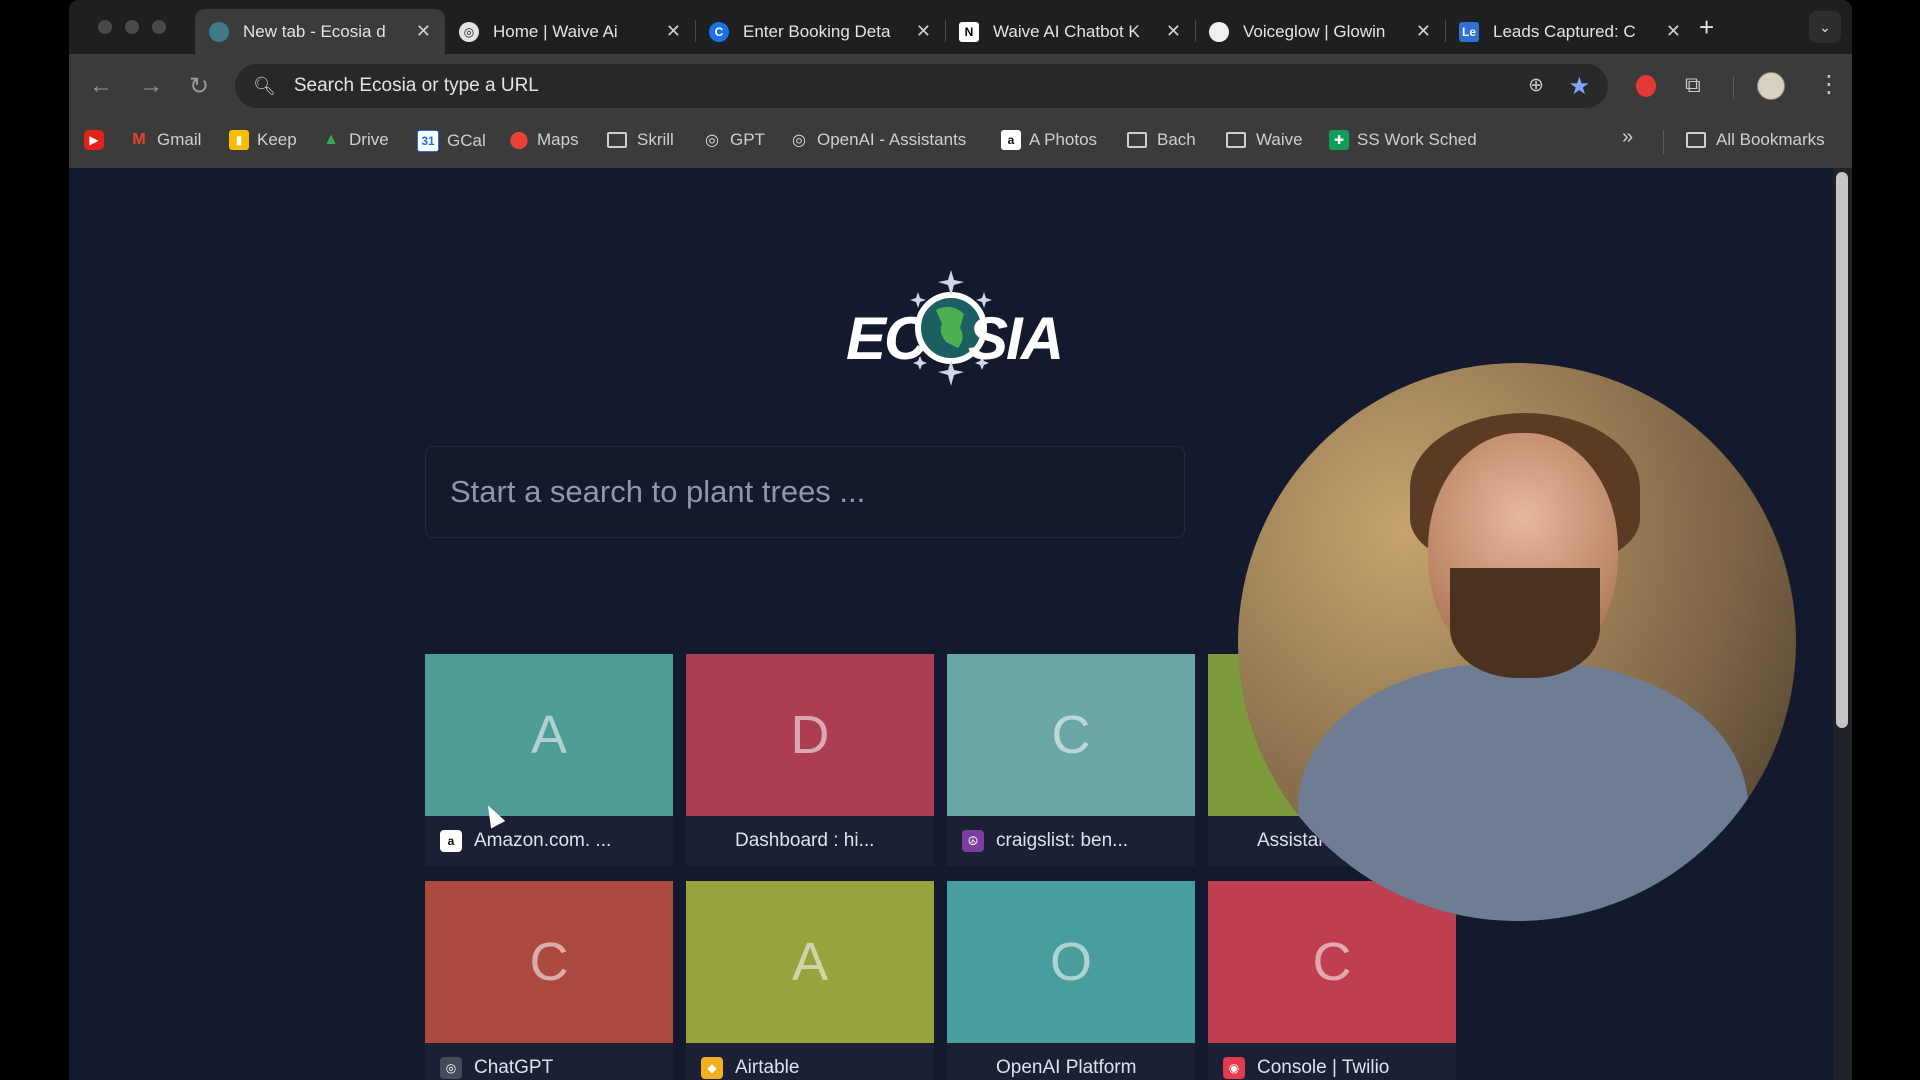  I want to click on tile-caption: ◆ Airtable, so click(810, 1061).